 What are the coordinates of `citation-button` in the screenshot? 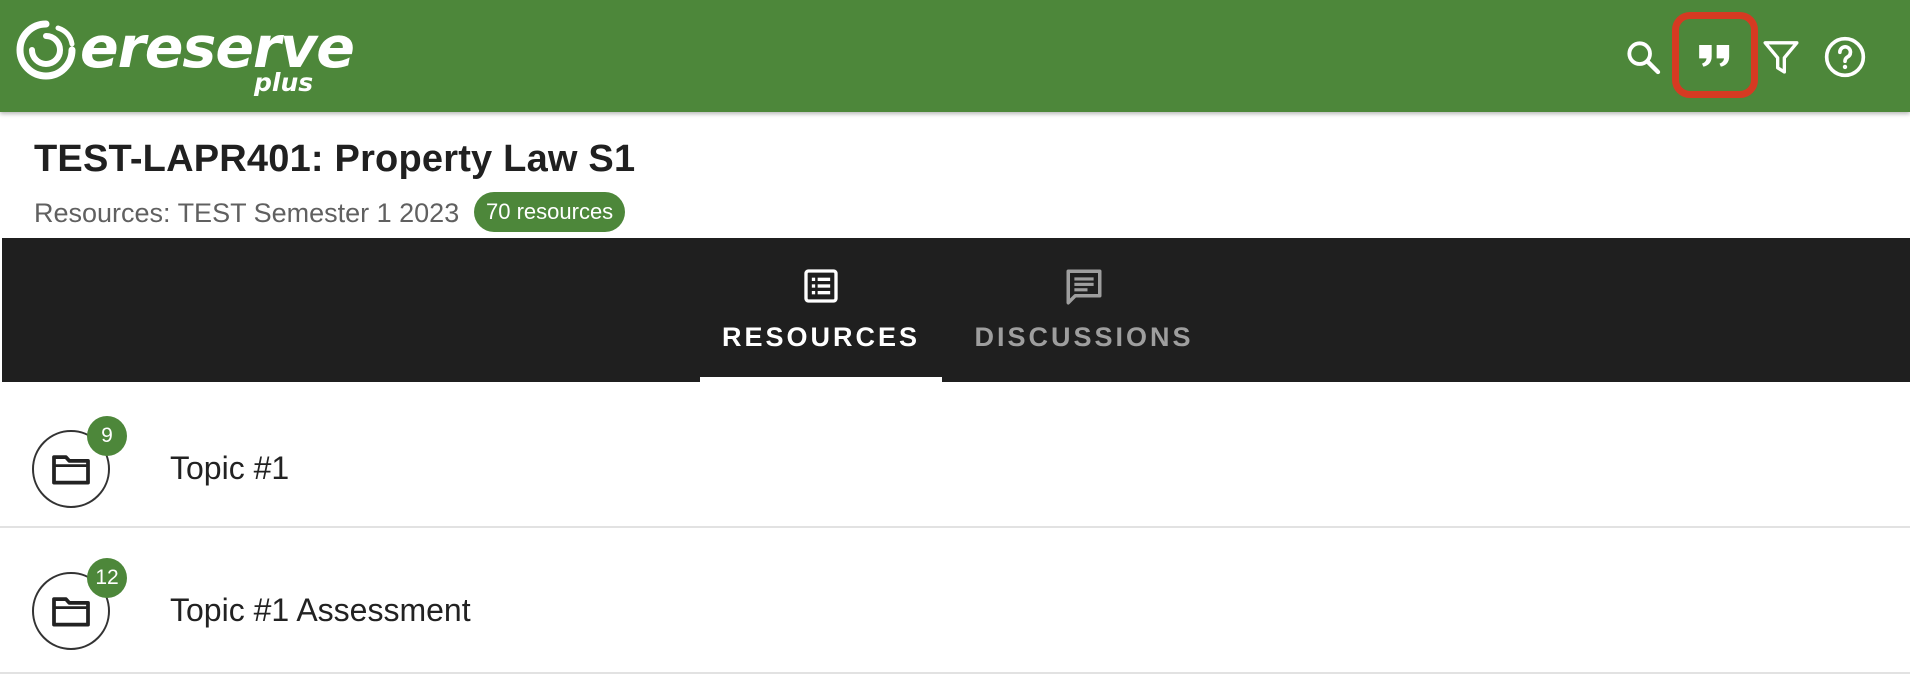 It's located at (1715, 55).